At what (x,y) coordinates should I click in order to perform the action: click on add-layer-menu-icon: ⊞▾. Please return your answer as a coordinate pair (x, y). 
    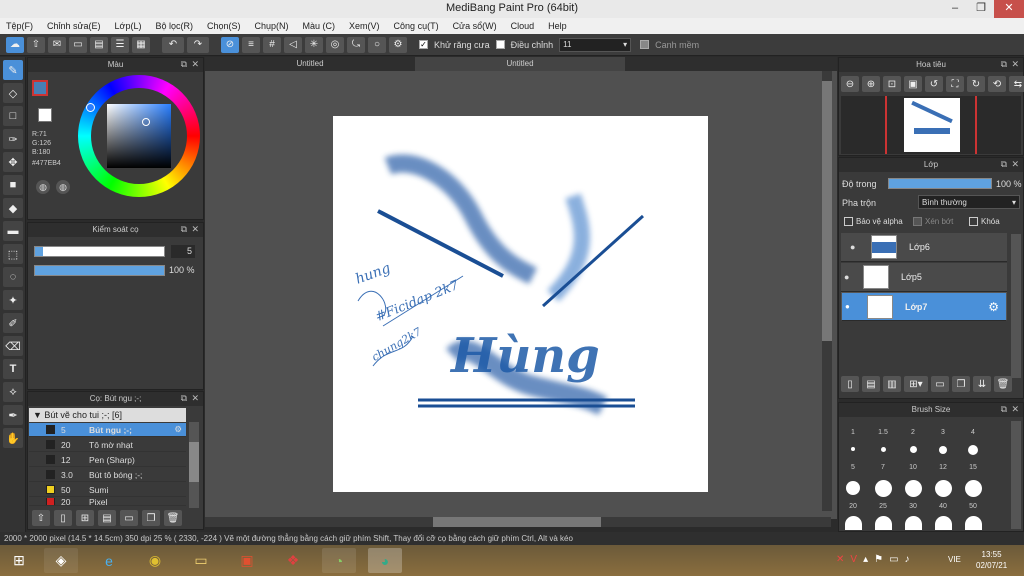
    Looking at the image, I should click on (916, 384).